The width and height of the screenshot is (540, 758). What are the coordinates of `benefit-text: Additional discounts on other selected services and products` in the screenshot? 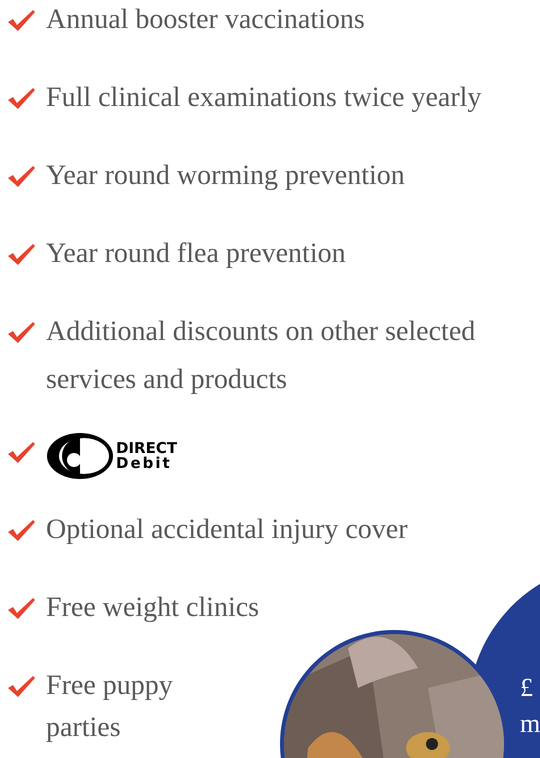 It's located at (261, 356).